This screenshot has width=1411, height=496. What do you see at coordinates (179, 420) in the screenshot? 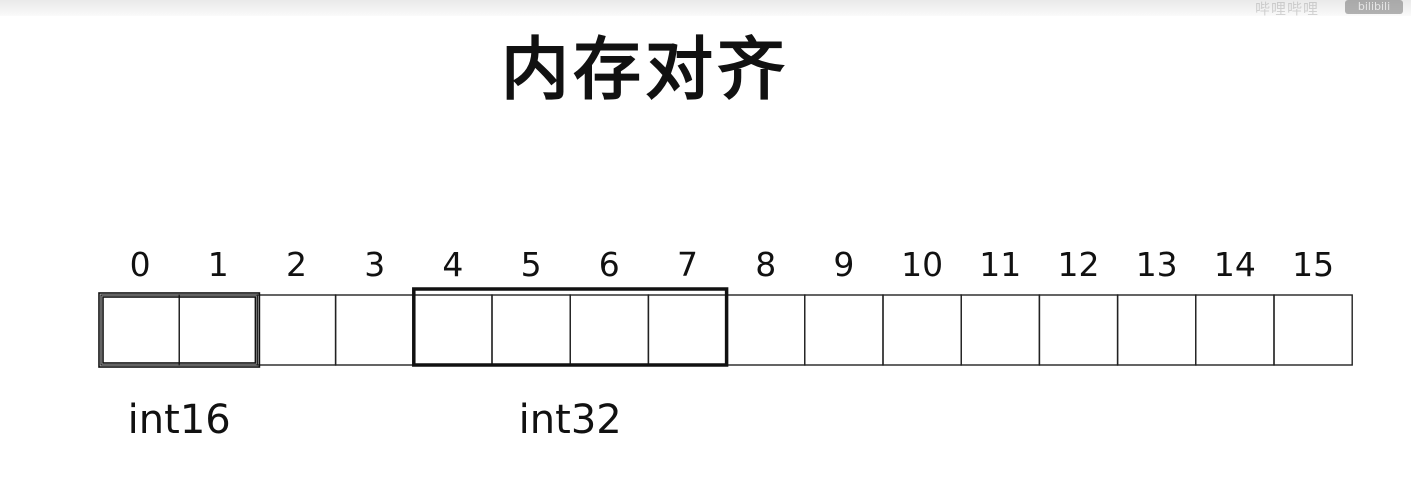
I see `int16-label: int16` at bounding box center [179, 420].